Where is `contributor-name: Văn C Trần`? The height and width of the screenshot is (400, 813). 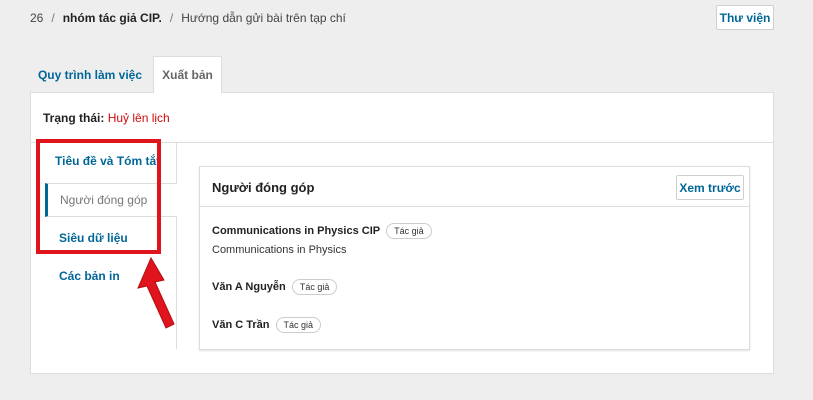 contributor-name: Văn C Trần is located at coordinates (241, 324).